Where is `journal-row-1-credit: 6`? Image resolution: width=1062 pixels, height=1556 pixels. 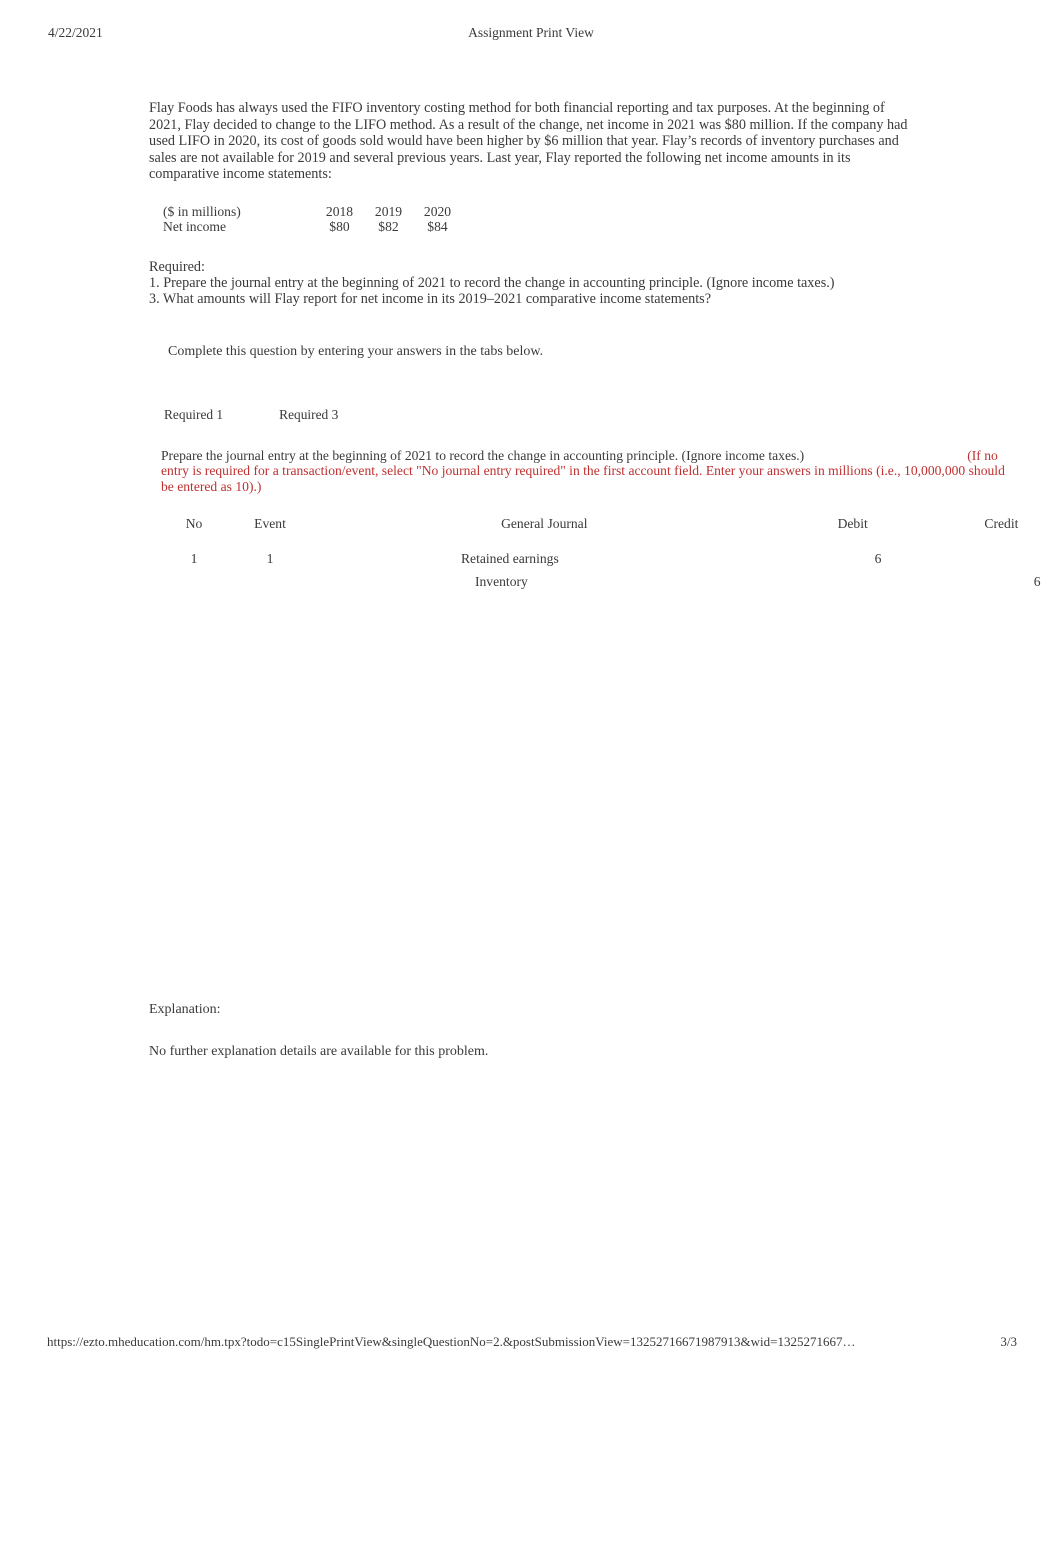
journal-row-1-credit: 6 is located at coordinates (996, 584).